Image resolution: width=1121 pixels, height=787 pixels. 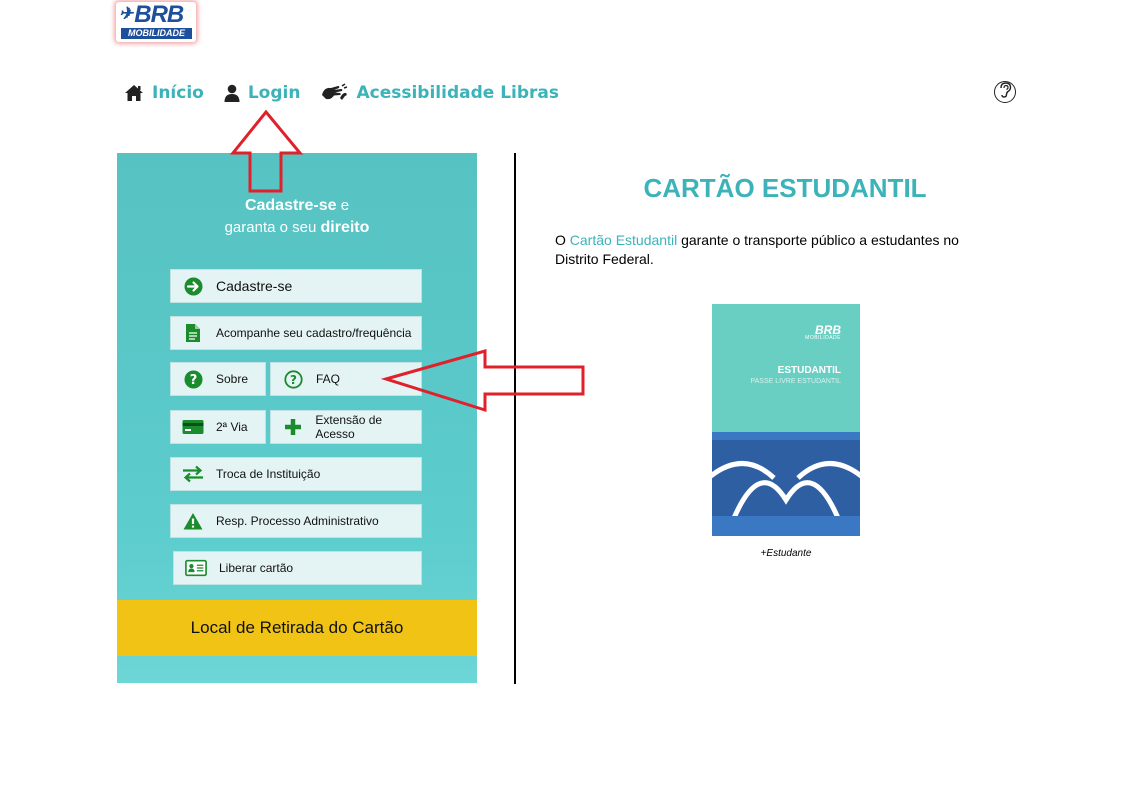 I want to click on troca-instituicao-button: Troca de Instituição, so click(x=296, y=474).